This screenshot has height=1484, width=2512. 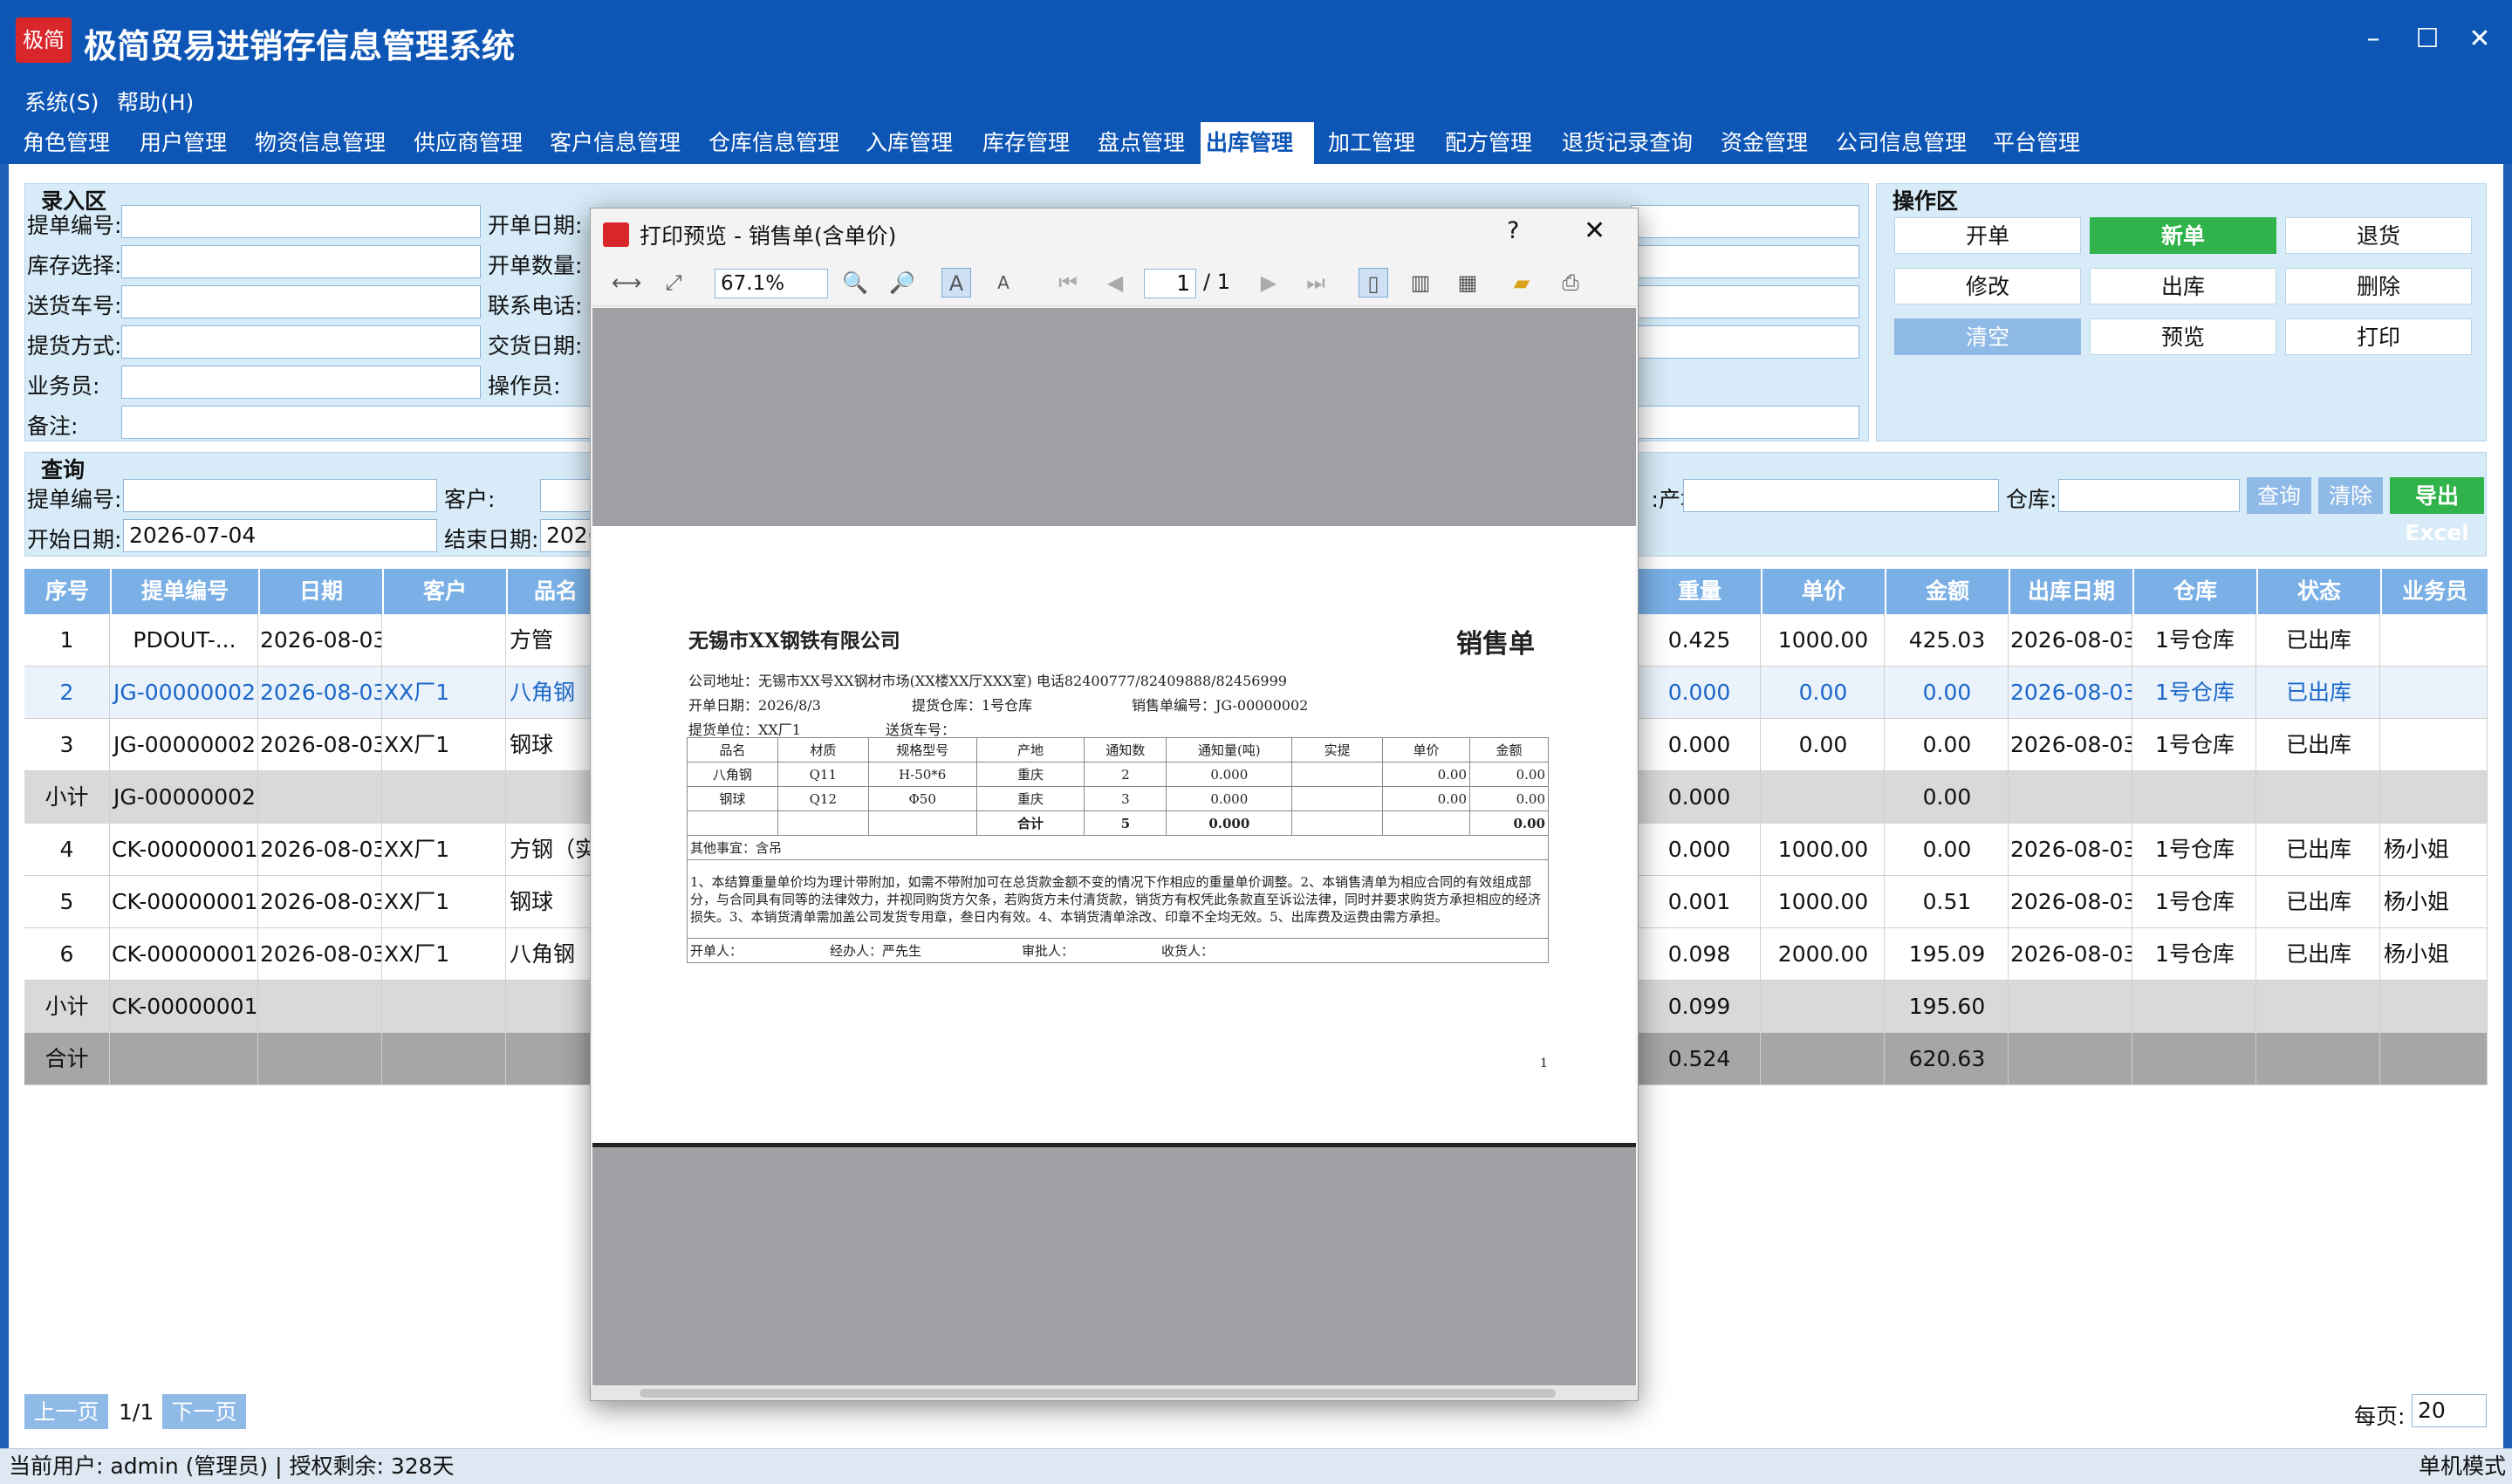 What do you see at coordinates (66, 1411) in the screenshot?
I see `prev-page-button: 上一页` at bounding box center [66, 1411].